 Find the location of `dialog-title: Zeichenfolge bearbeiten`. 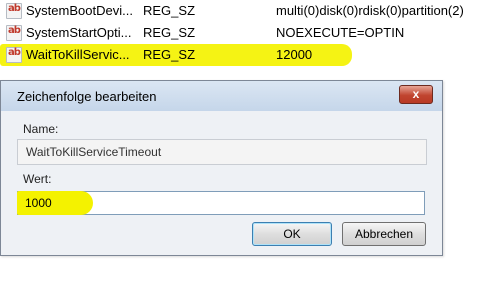

dialog-title: Zeichenfolge bearbeiten is located at coordinates (87, 96).